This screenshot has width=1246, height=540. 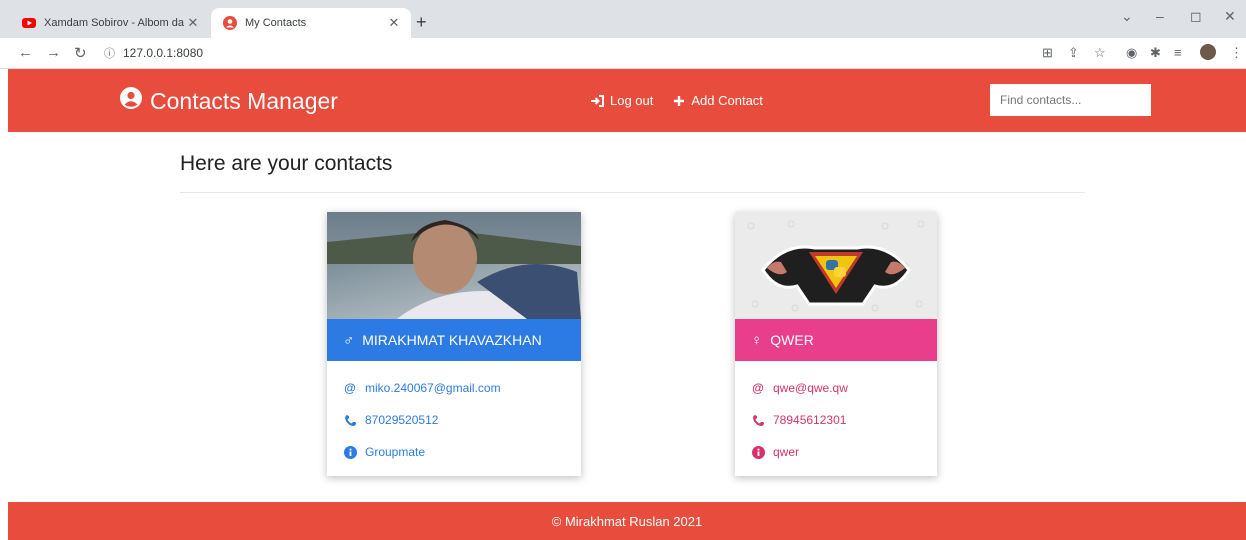 What do you see at coordinates (623, 53) in the screenshot?
I see `browser-address-bar: ← → ↻ ⓘ 127.0.0.1:8080 ⊞ ⇪ ☆ ◉ ✱ ≡ ⋮` at bounding box center [623, 53].